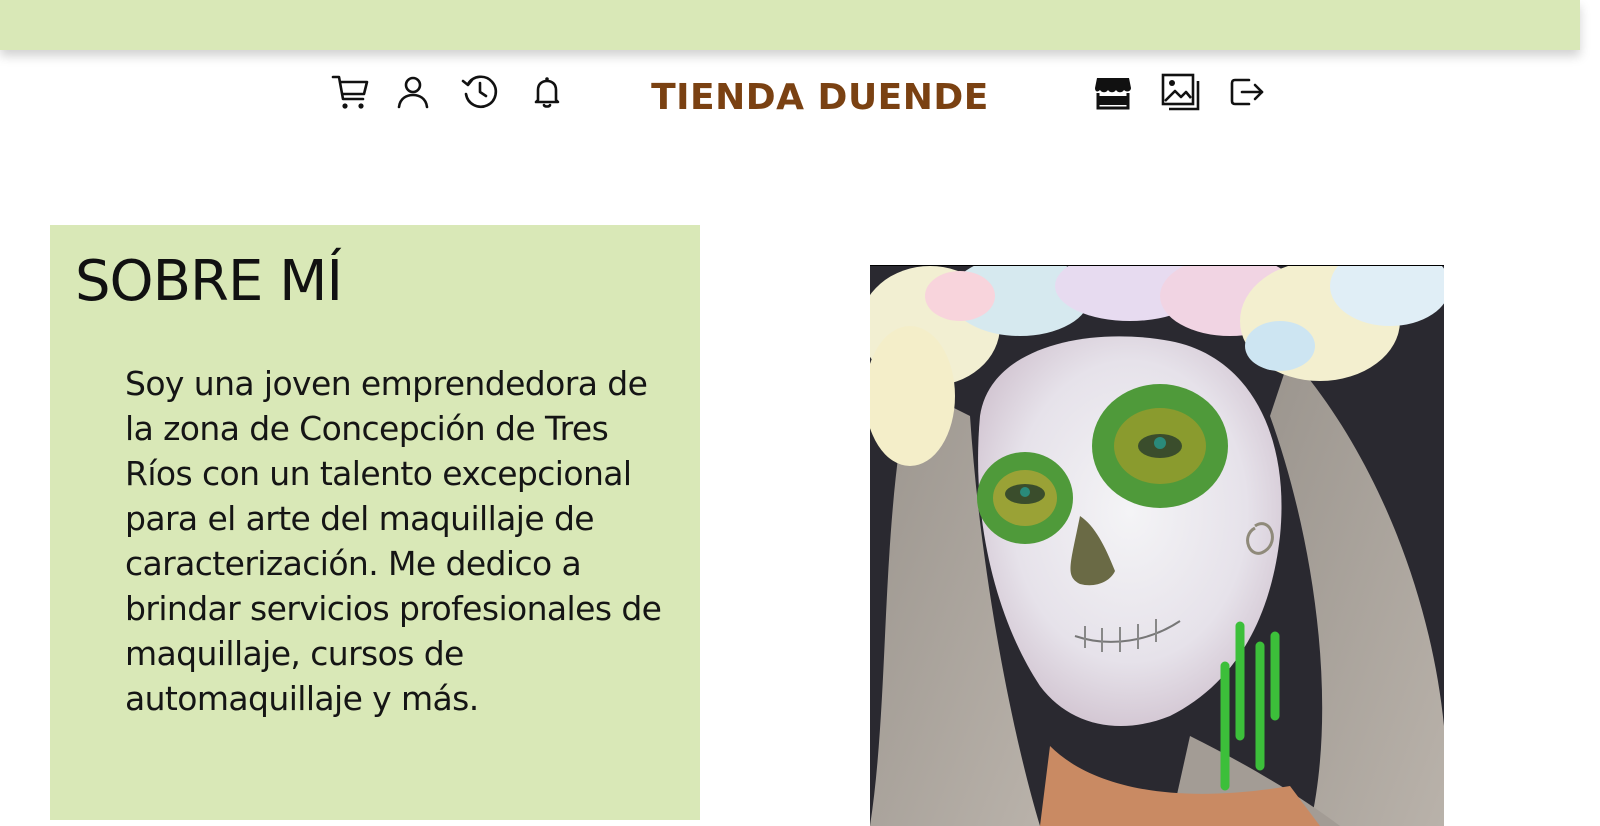 Image resolution: width=1600 pixels, height=826 pixels. I want to click on bell-icon, so click(547, 92).